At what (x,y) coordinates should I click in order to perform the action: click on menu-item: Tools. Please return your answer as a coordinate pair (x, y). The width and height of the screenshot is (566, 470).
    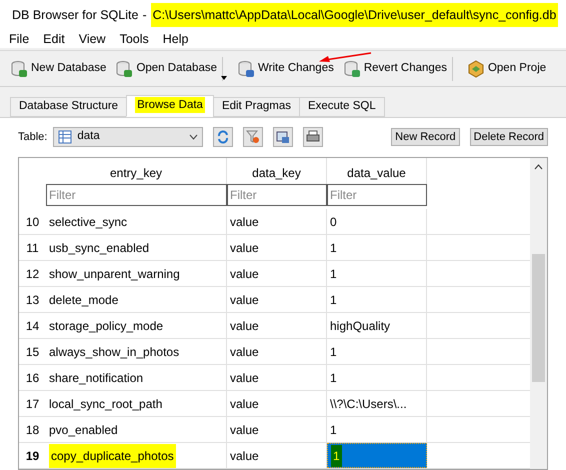
    Looking at the image, I should click on (134, 39).